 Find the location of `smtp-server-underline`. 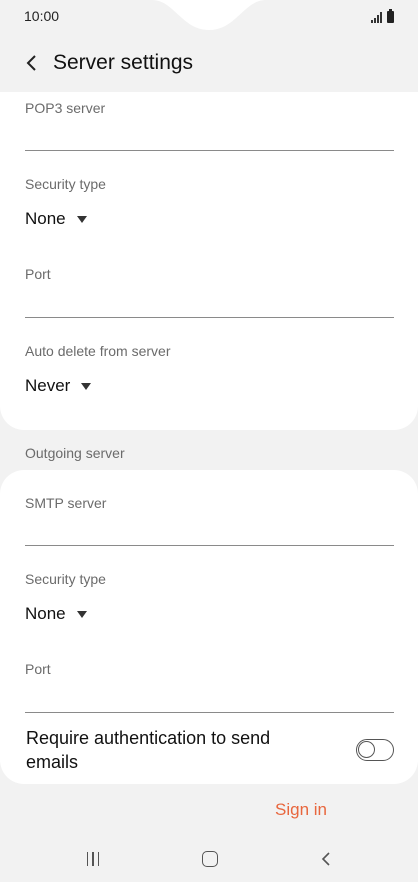

smtp-server-underline is located at coordinates (209, 545).